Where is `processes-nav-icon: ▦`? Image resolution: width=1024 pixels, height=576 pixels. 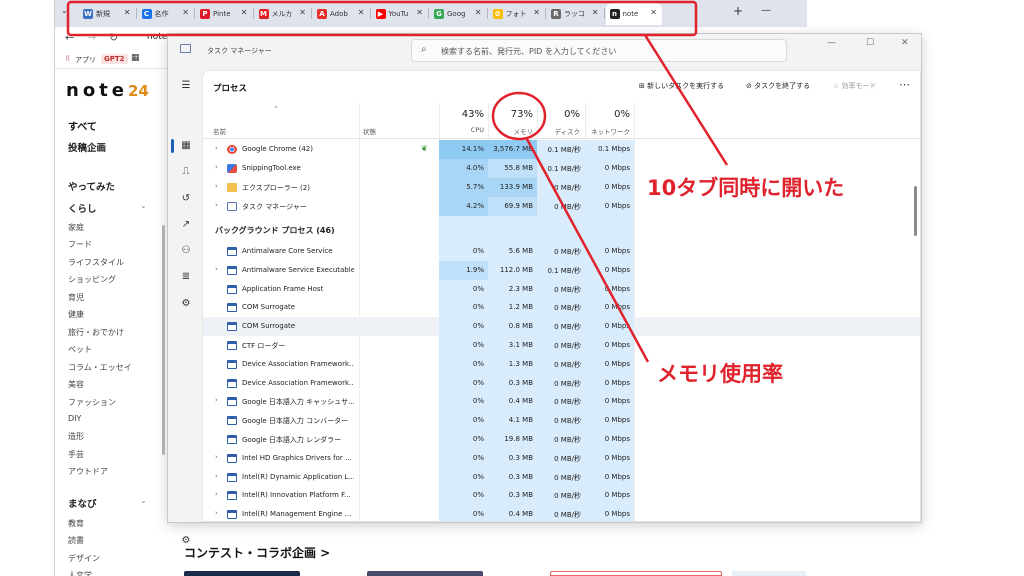 processes-nav-icon: ▦ is located at coordinates (186, 146).